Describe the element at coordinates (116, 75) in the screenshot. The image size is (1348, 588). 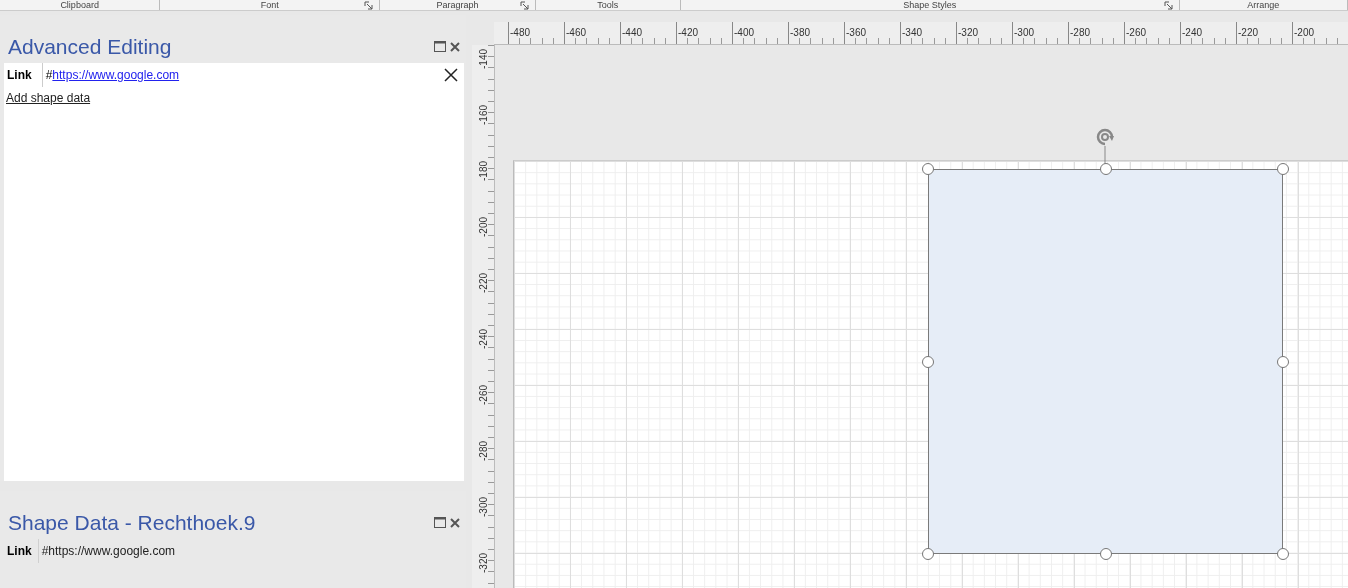
I see `hyperlink: https://www.google.com` at that location.